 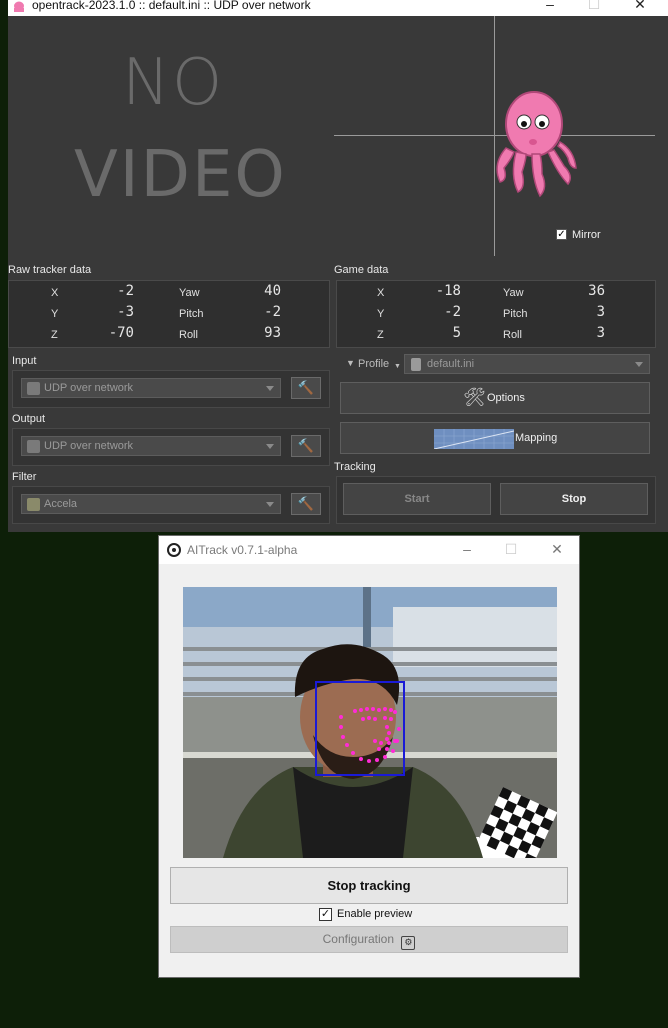 What do you see at coordinates (325, 914) in the screenshot?
I see `enable-preview-checkbox: ✓` at bounding box center [325, 914].